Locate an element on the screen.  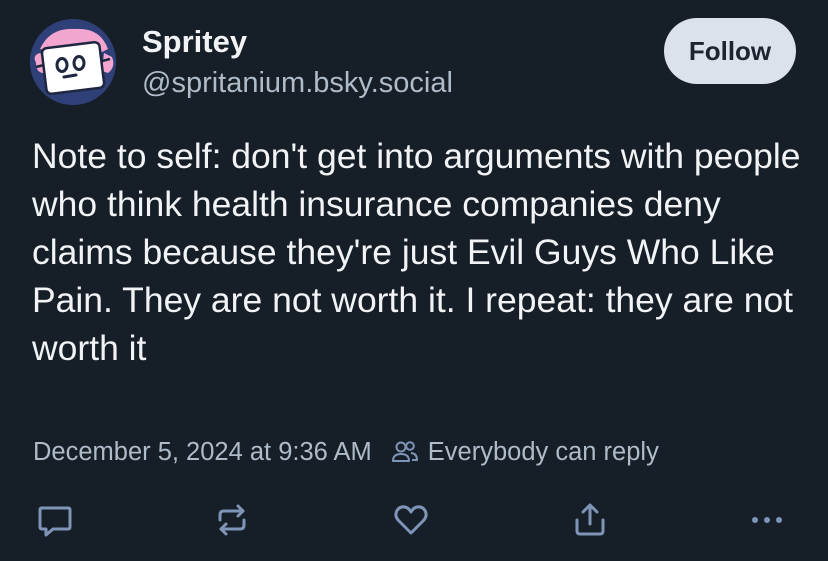
people-icon is located at coordinates (404, 451).